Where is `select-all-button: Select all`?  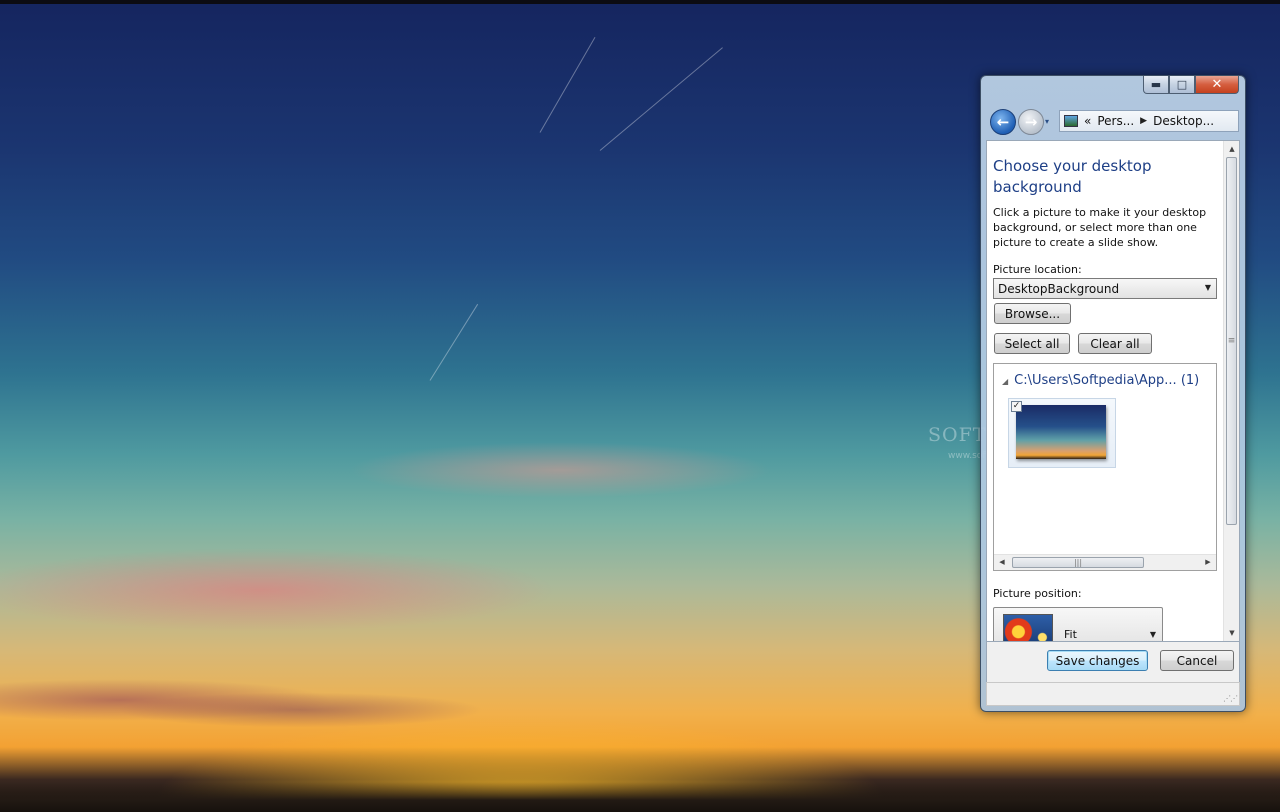 select-all-button: Select all is located at coordinates (1032, 343).